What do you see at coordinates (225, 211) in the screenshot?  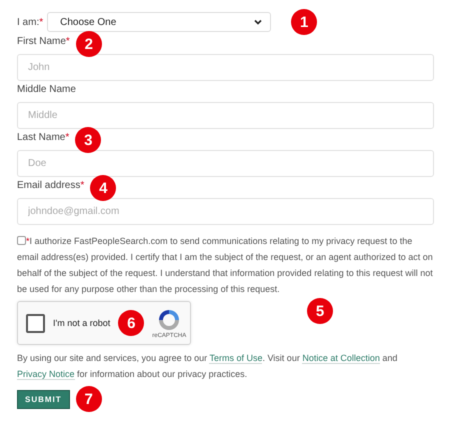 I see `input-field: johndoe@gmail.com` at bounding box center [225, 211].